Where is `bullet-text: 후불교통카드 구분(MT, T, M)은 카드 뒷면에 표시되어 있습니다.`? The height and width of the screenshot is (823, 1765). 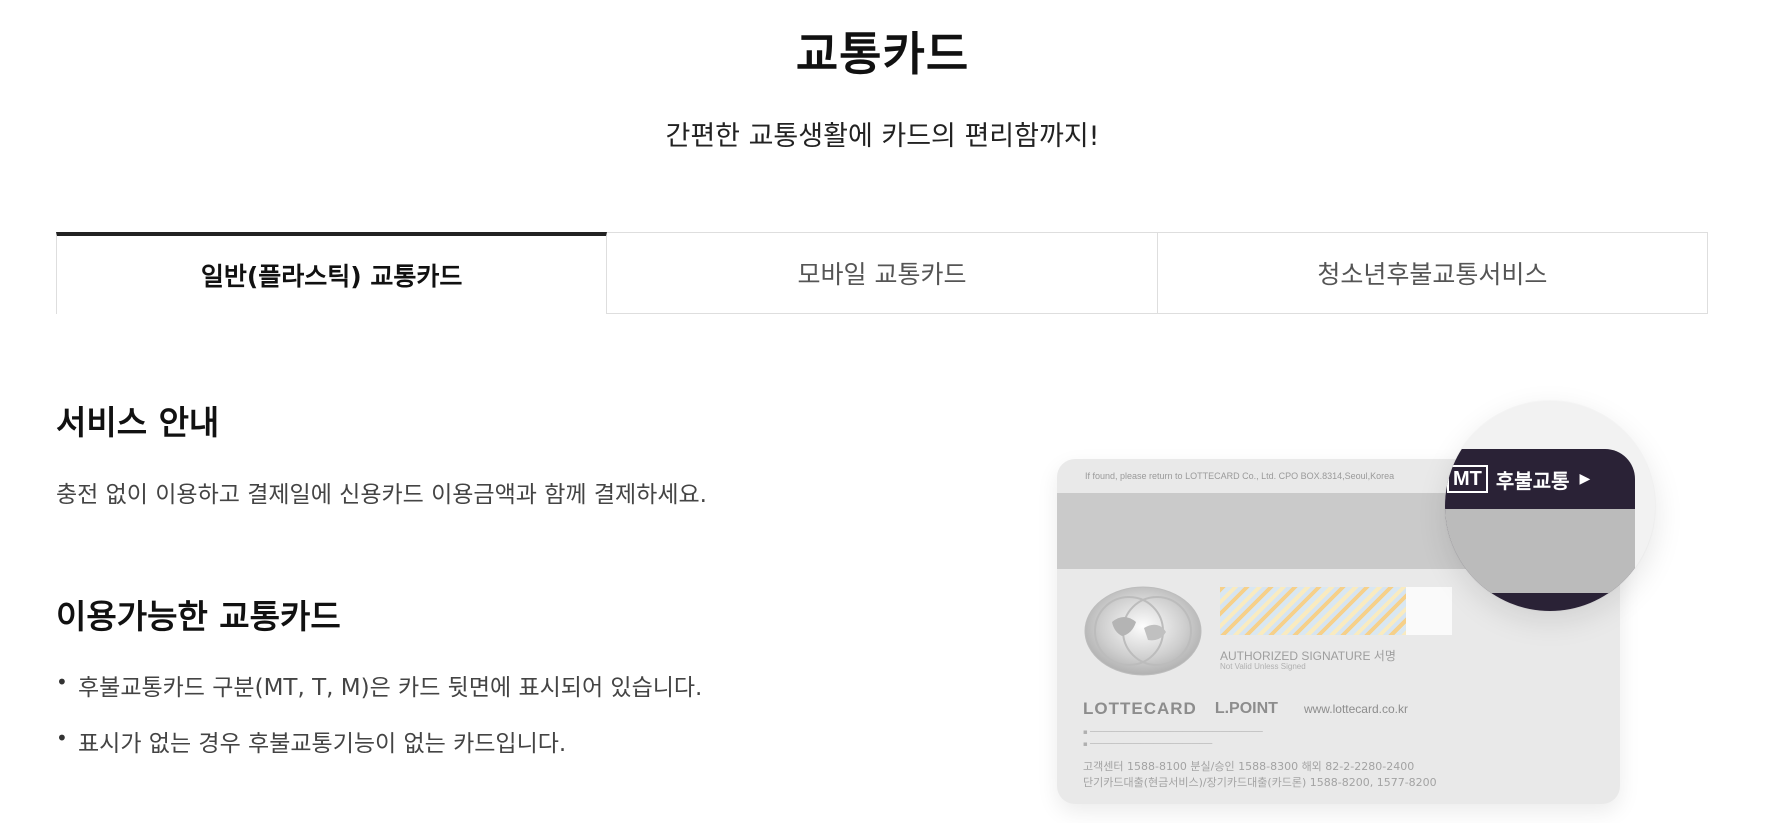 bullet-text: 후불교통카드 구분(MT, T, M)은 카드 뒷면에 표시되어 있습니다. is located at coordinates (390, 688).